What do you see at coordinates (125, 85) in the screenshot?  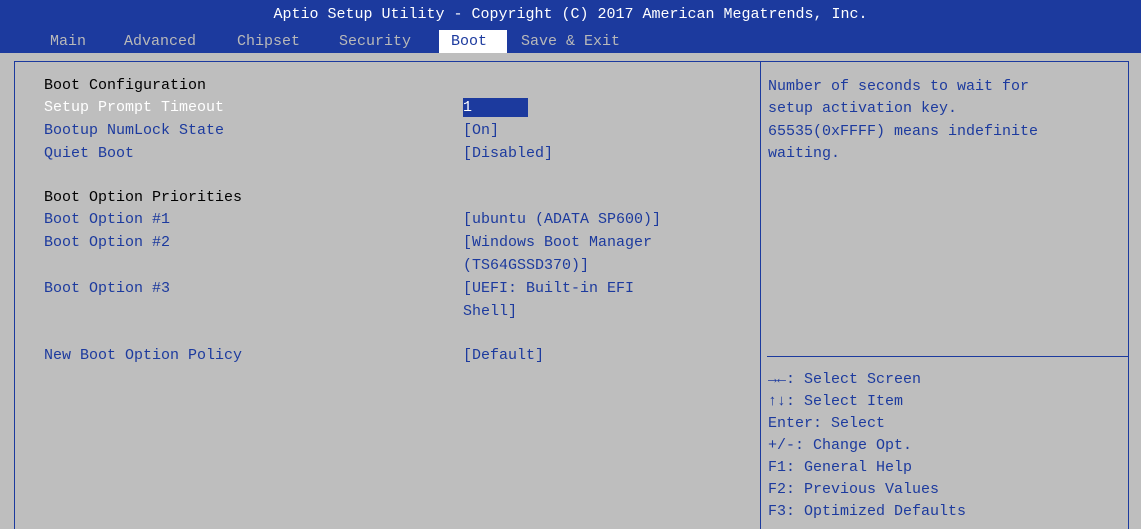 I see `section-boot-configuration: Boot Configuration` at bounding box center [125, 85].